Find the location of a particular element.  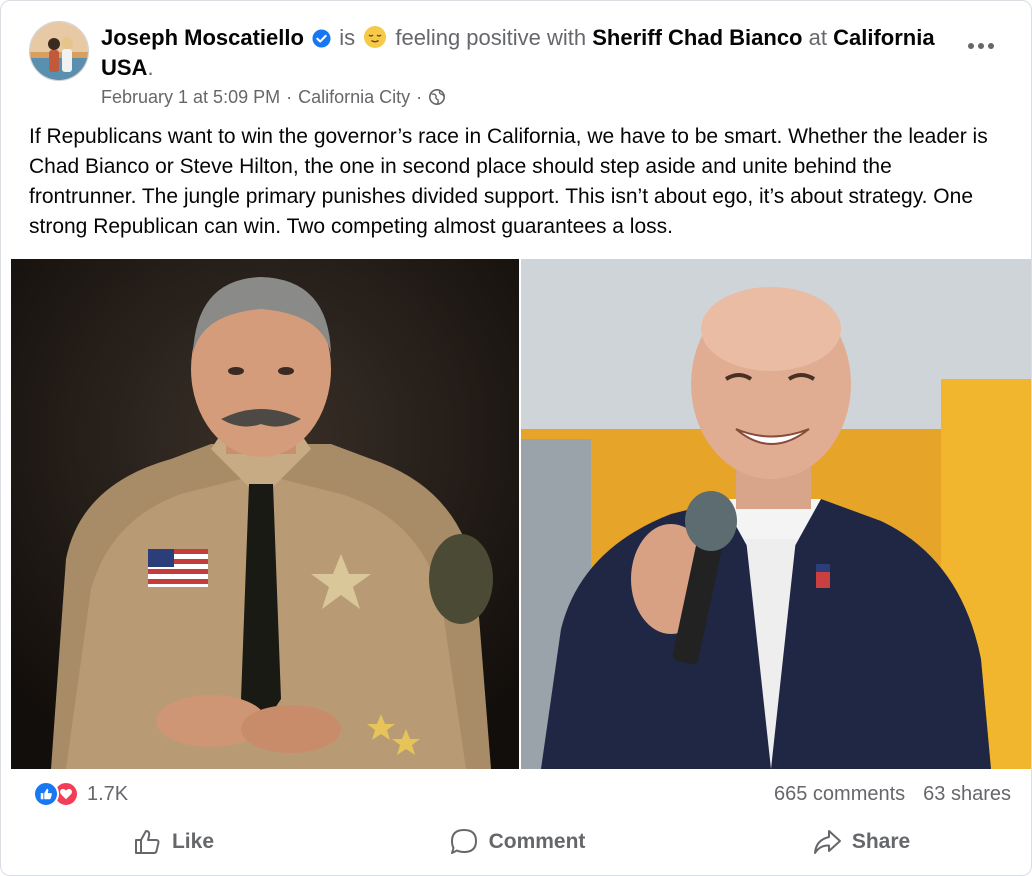

comment-share-counts: 665 comments 63 shares is located at coordinates (892, 794).